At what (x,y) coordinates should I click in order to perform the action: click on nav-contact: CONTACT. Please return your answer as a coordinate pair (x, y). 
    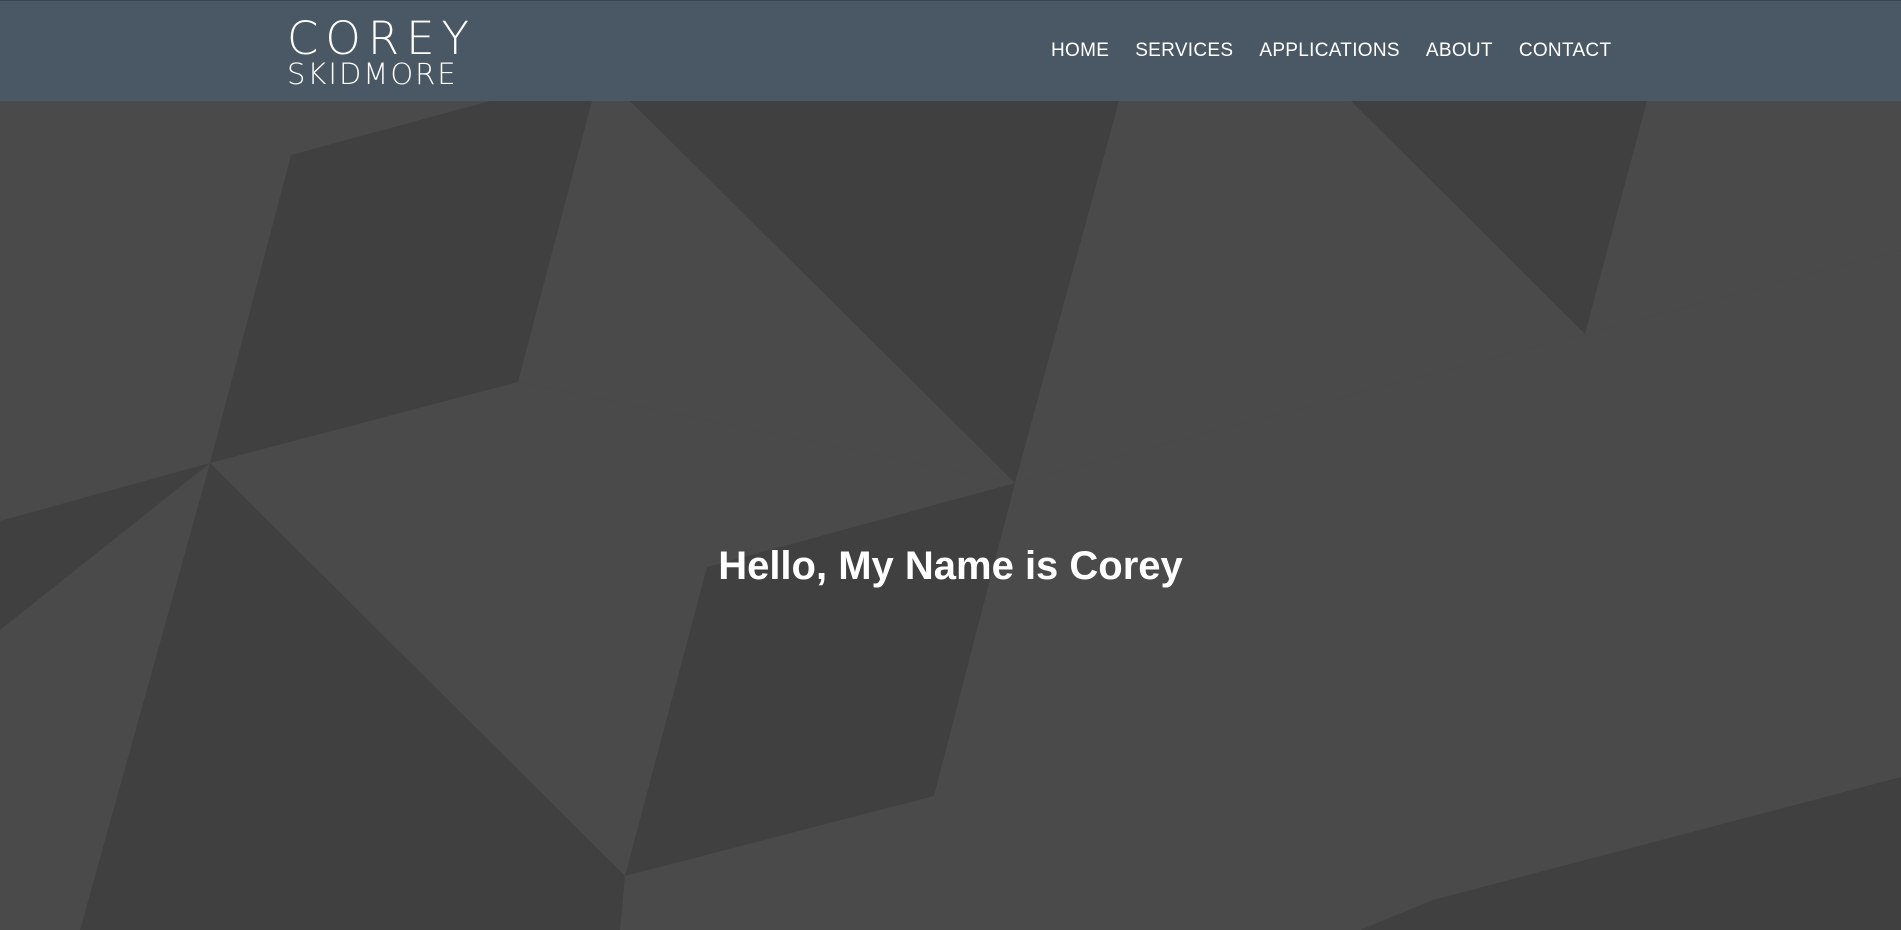
    Looking at the image, I should click on (1565, 51).